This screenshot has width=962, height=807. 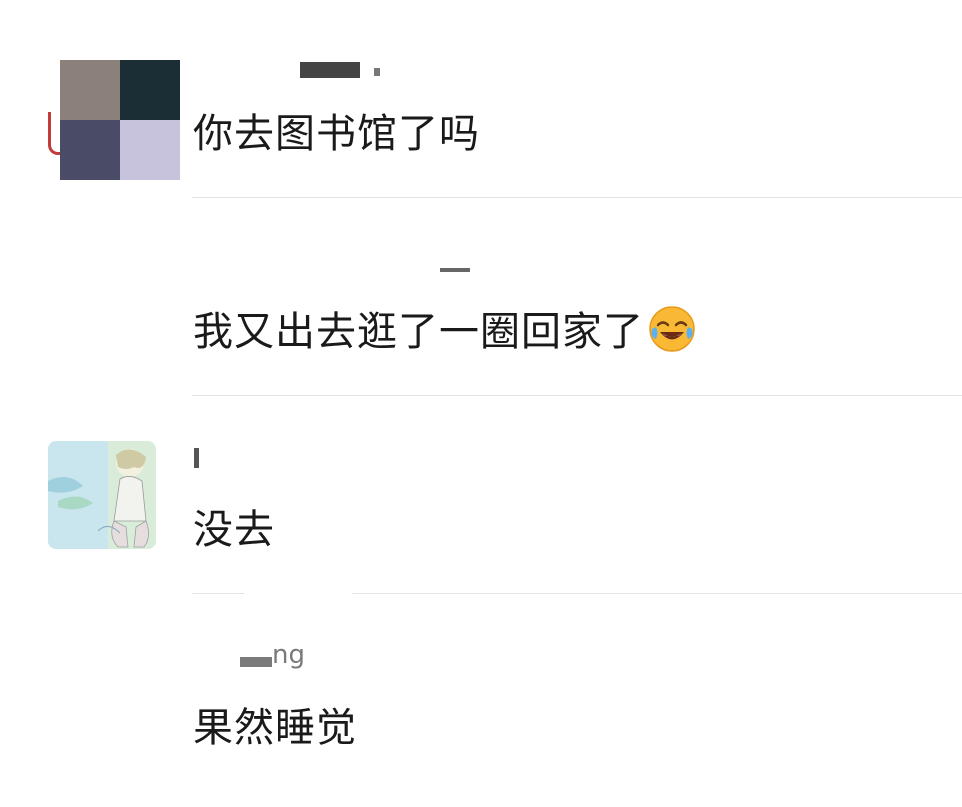 I want to click on comment-text: 你去图书馆了吗, so click(x=336, y=134).